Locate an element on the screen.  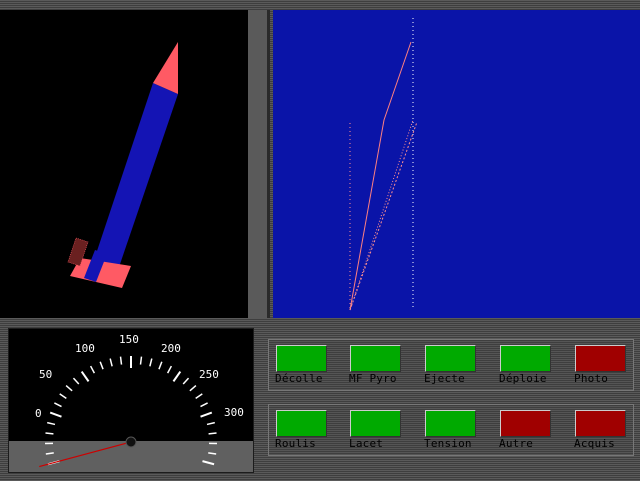
indicator-label: Acquis is located at coordinates (594, 443).